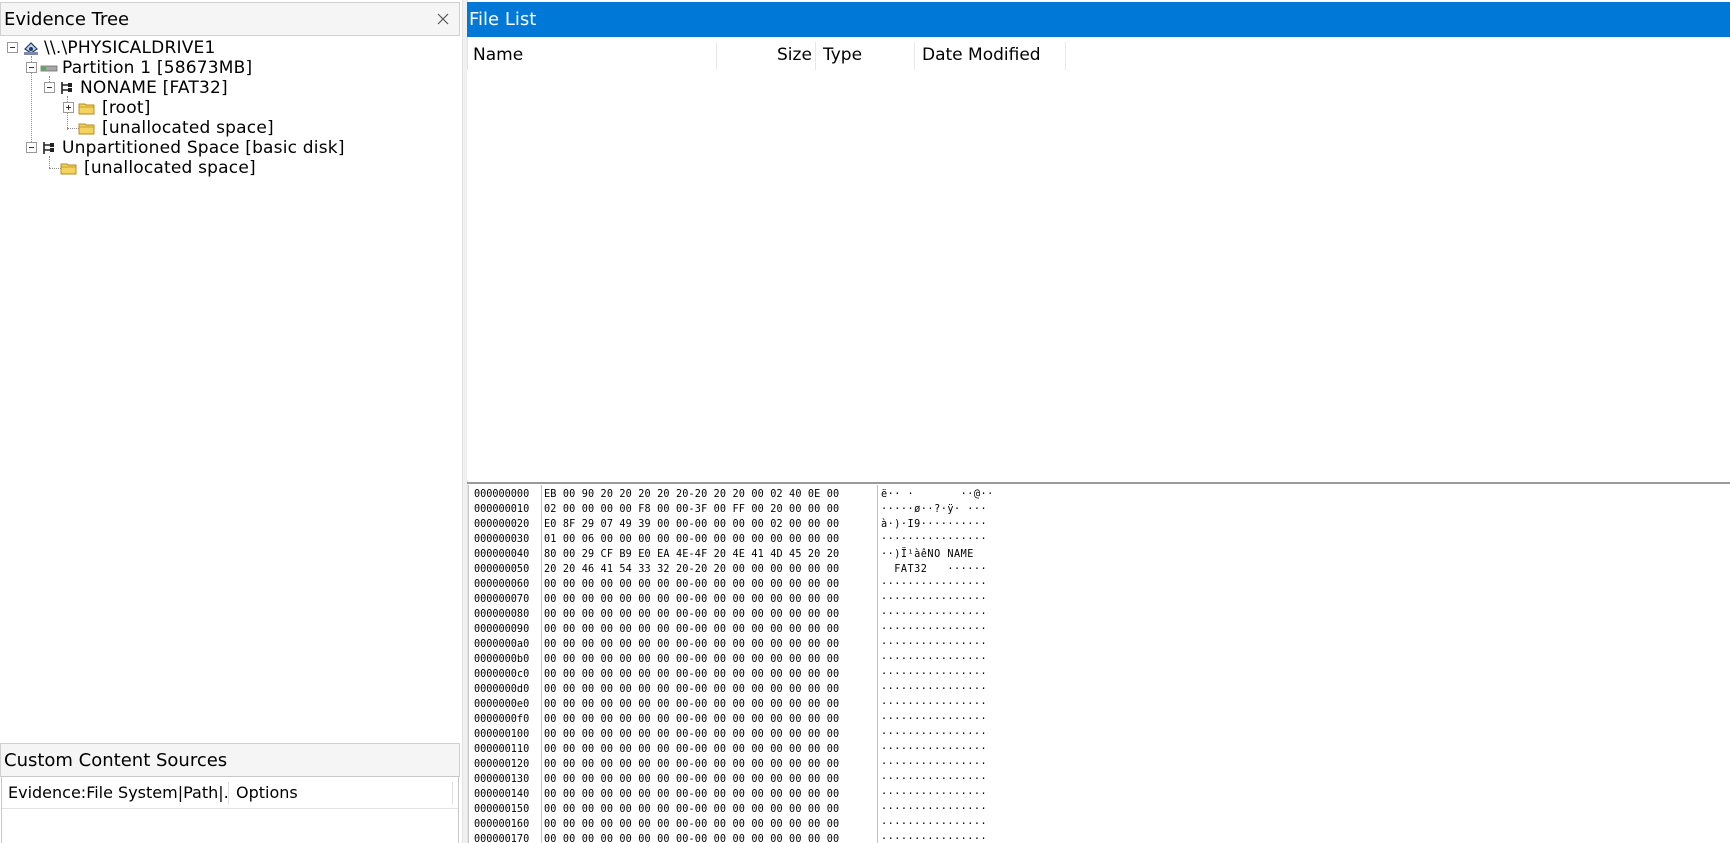  Describe the element at coordinates (502, 554) in the screenshot. I see `hex-offset: 000000040` at that location.